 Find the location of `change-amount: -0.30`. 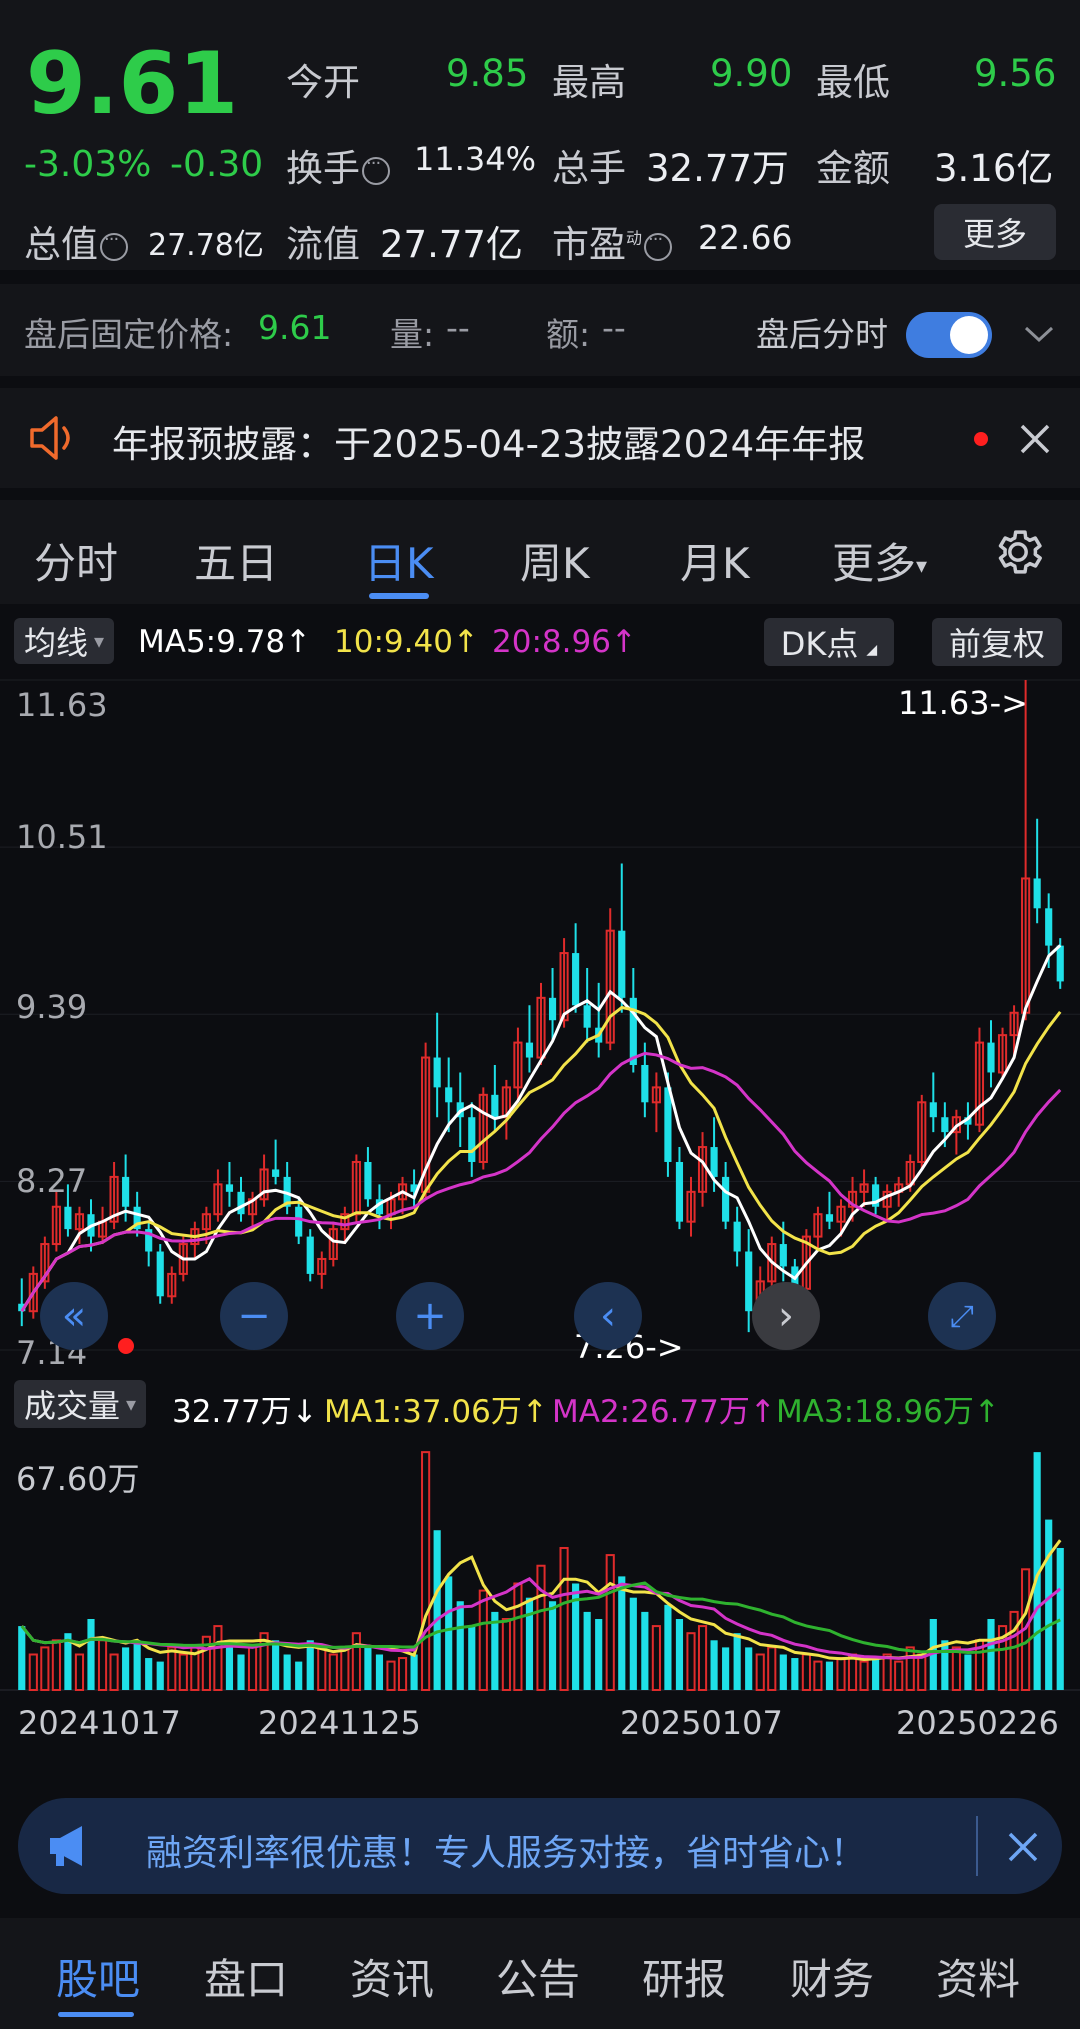

change-amount: -0.30 is located at coordinates (217, 164).